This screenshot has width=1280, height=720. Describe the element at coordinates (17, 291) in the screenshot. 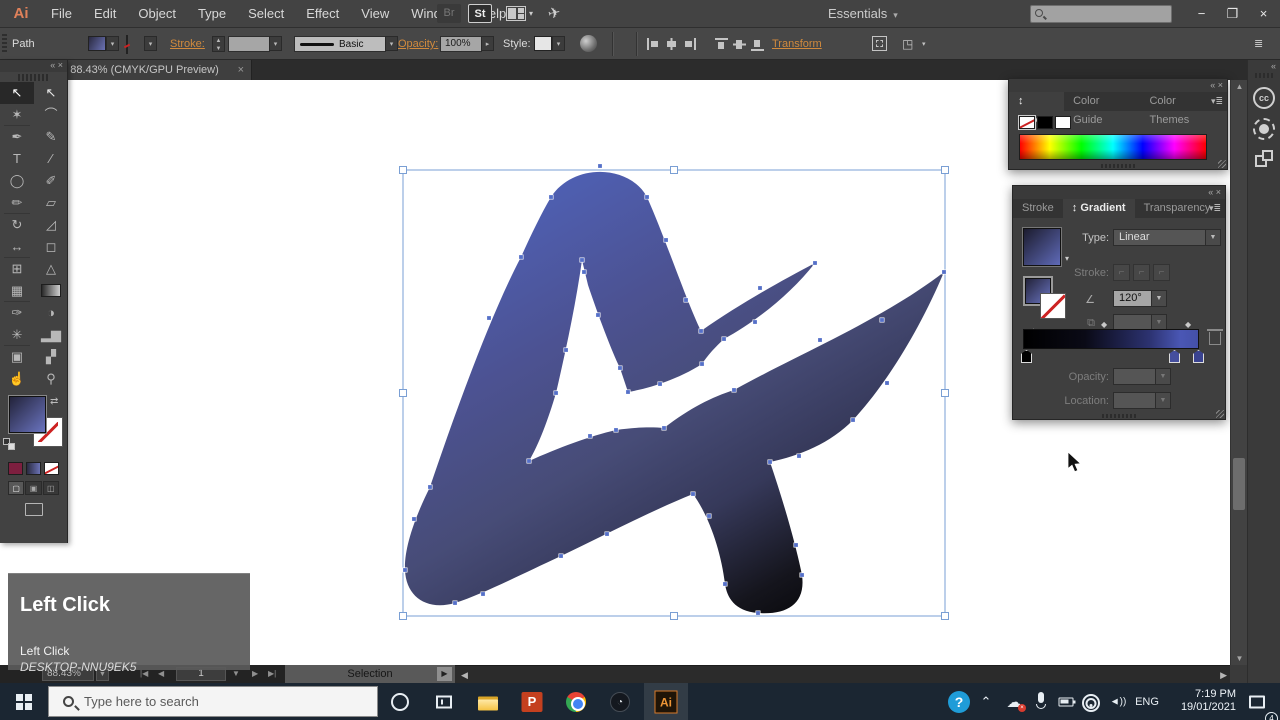

I see `mesh-tool: ▦` at that location.